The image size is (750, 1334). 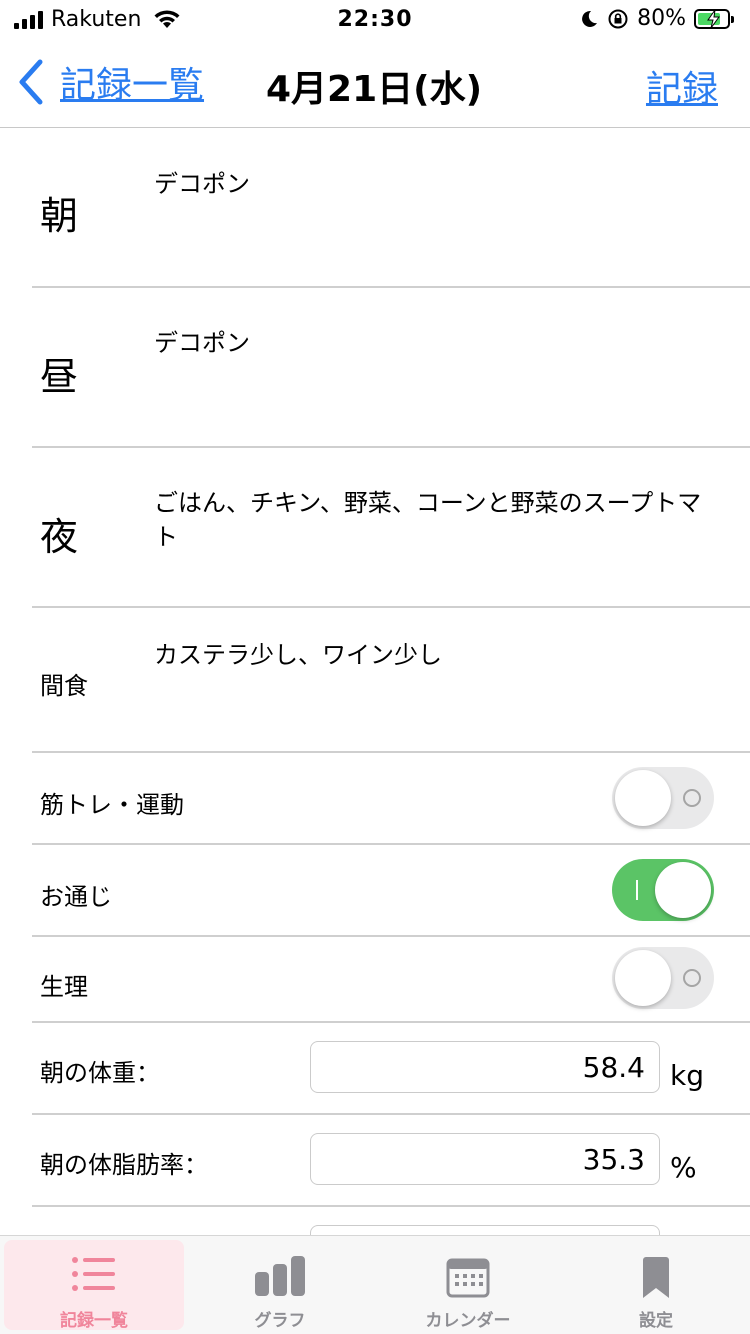 What do you see at coordinates (485, 1159) in the screenshot?
I see `body-fat-input` at bounding box center [485, 1159].